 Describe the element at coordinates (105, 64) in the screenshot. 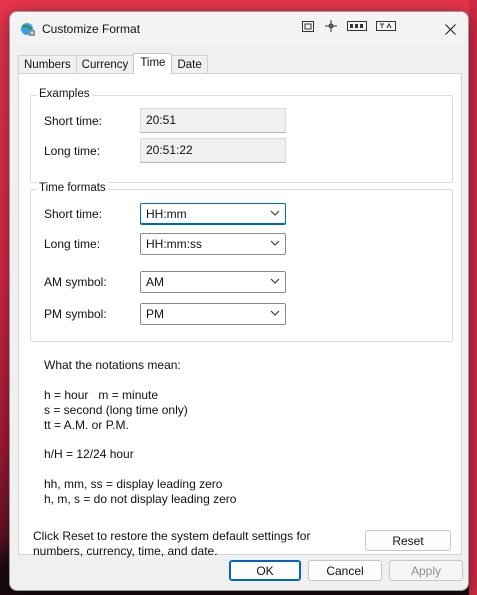

I see `tab-currency: Currency` at that location.